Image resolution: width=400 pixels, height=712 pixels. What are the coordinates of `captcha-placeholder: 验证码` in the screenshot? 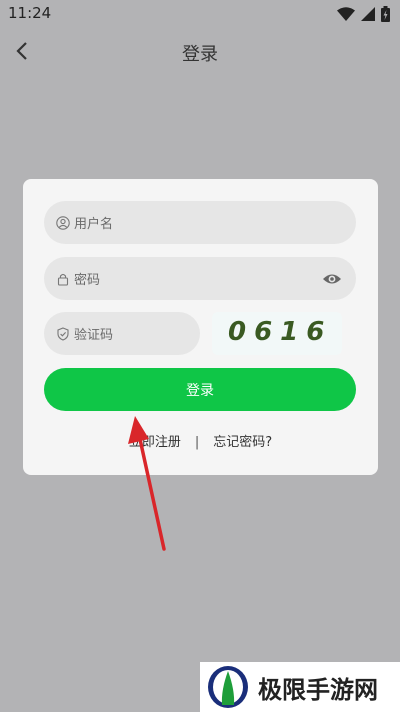 It's located at (94, 335).